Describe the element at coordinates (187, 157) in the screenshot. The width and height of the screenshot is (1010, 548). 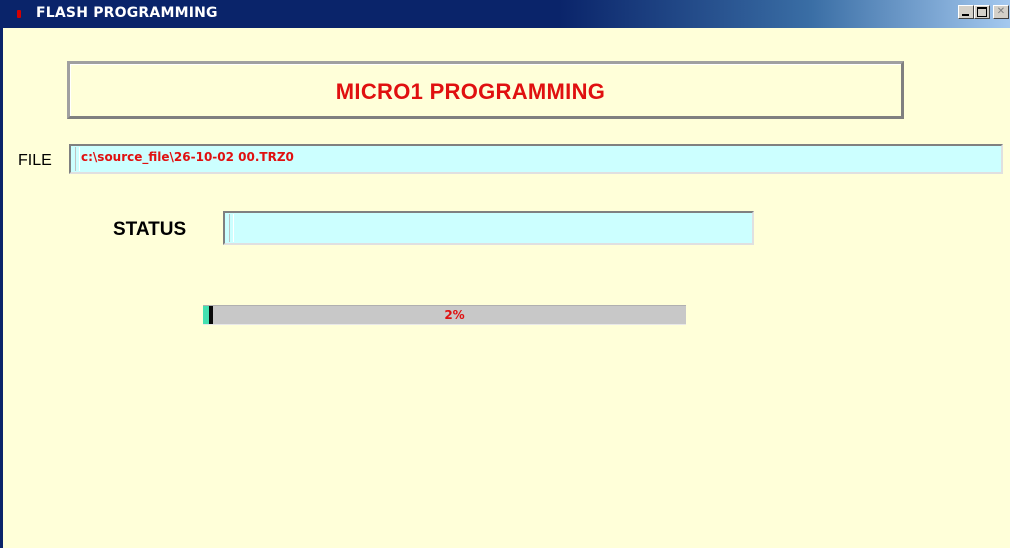
I see `file-path-value: c:\source_file\26-10-02 00.TRZ0` at that location.